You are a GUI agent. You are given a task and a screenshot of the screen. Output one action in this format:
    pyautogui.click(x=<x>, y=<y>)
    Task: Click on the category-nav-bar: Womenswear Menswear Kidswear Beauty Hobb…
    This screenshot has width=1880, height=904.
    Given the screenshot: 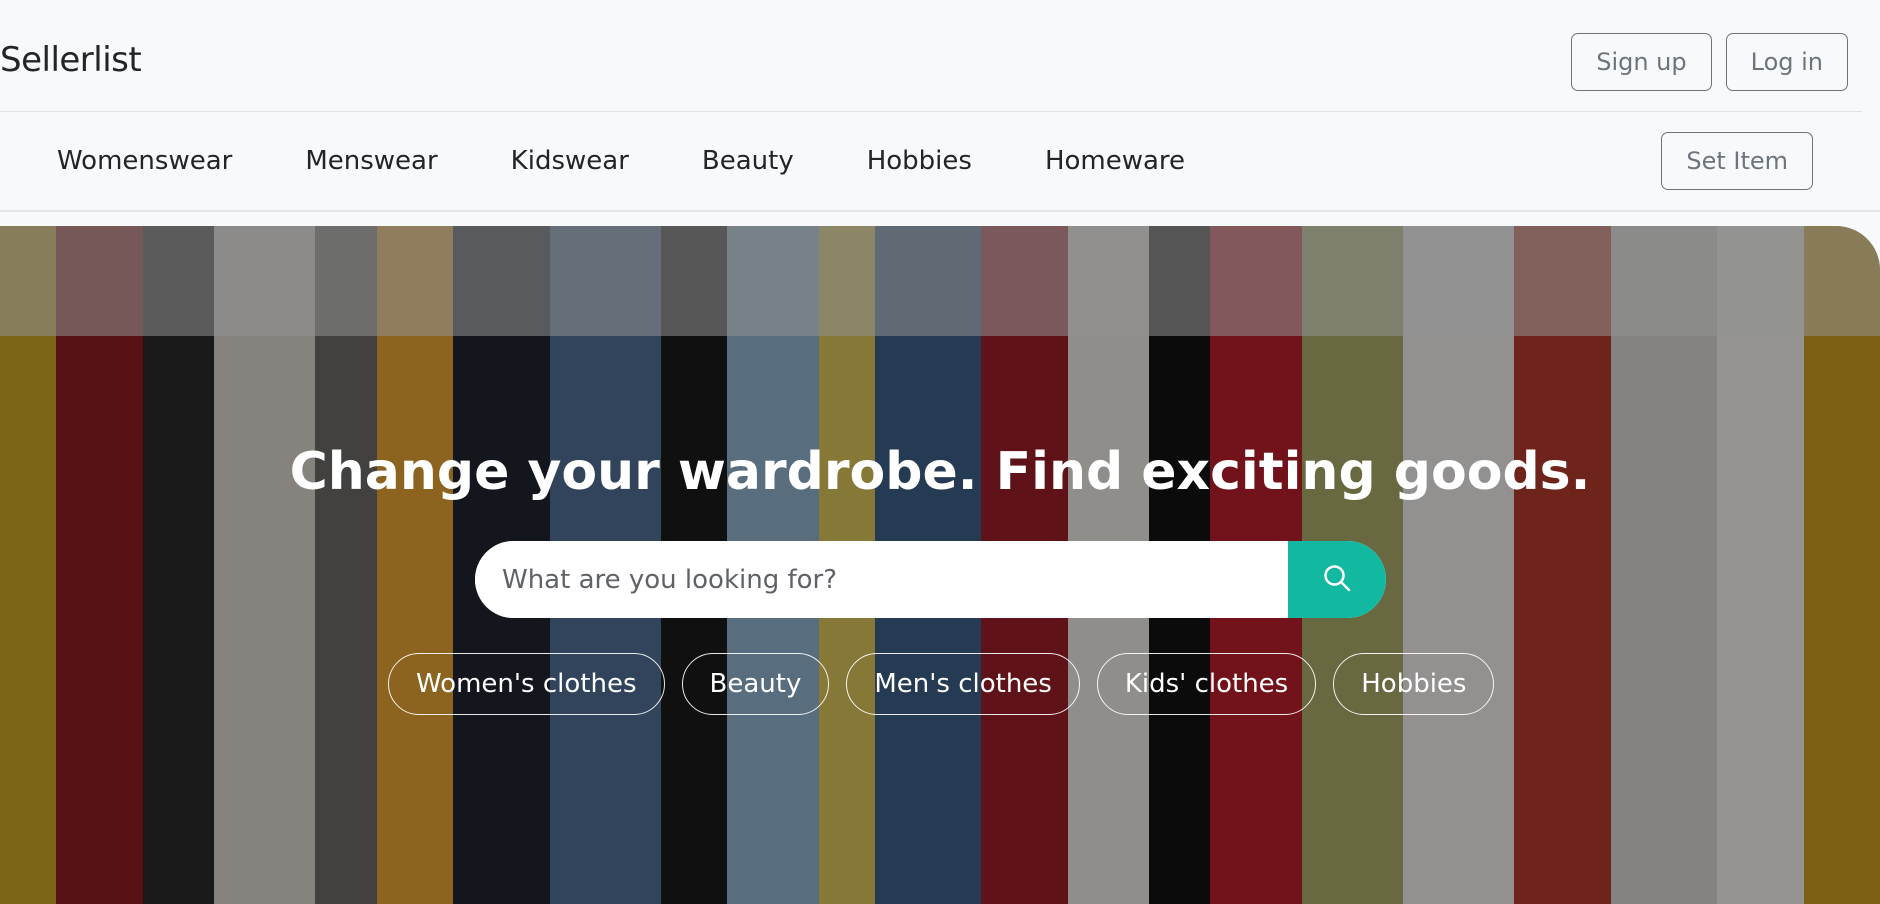 What is the action you would take?
    pyautogui.click(x=940, y=161)
    